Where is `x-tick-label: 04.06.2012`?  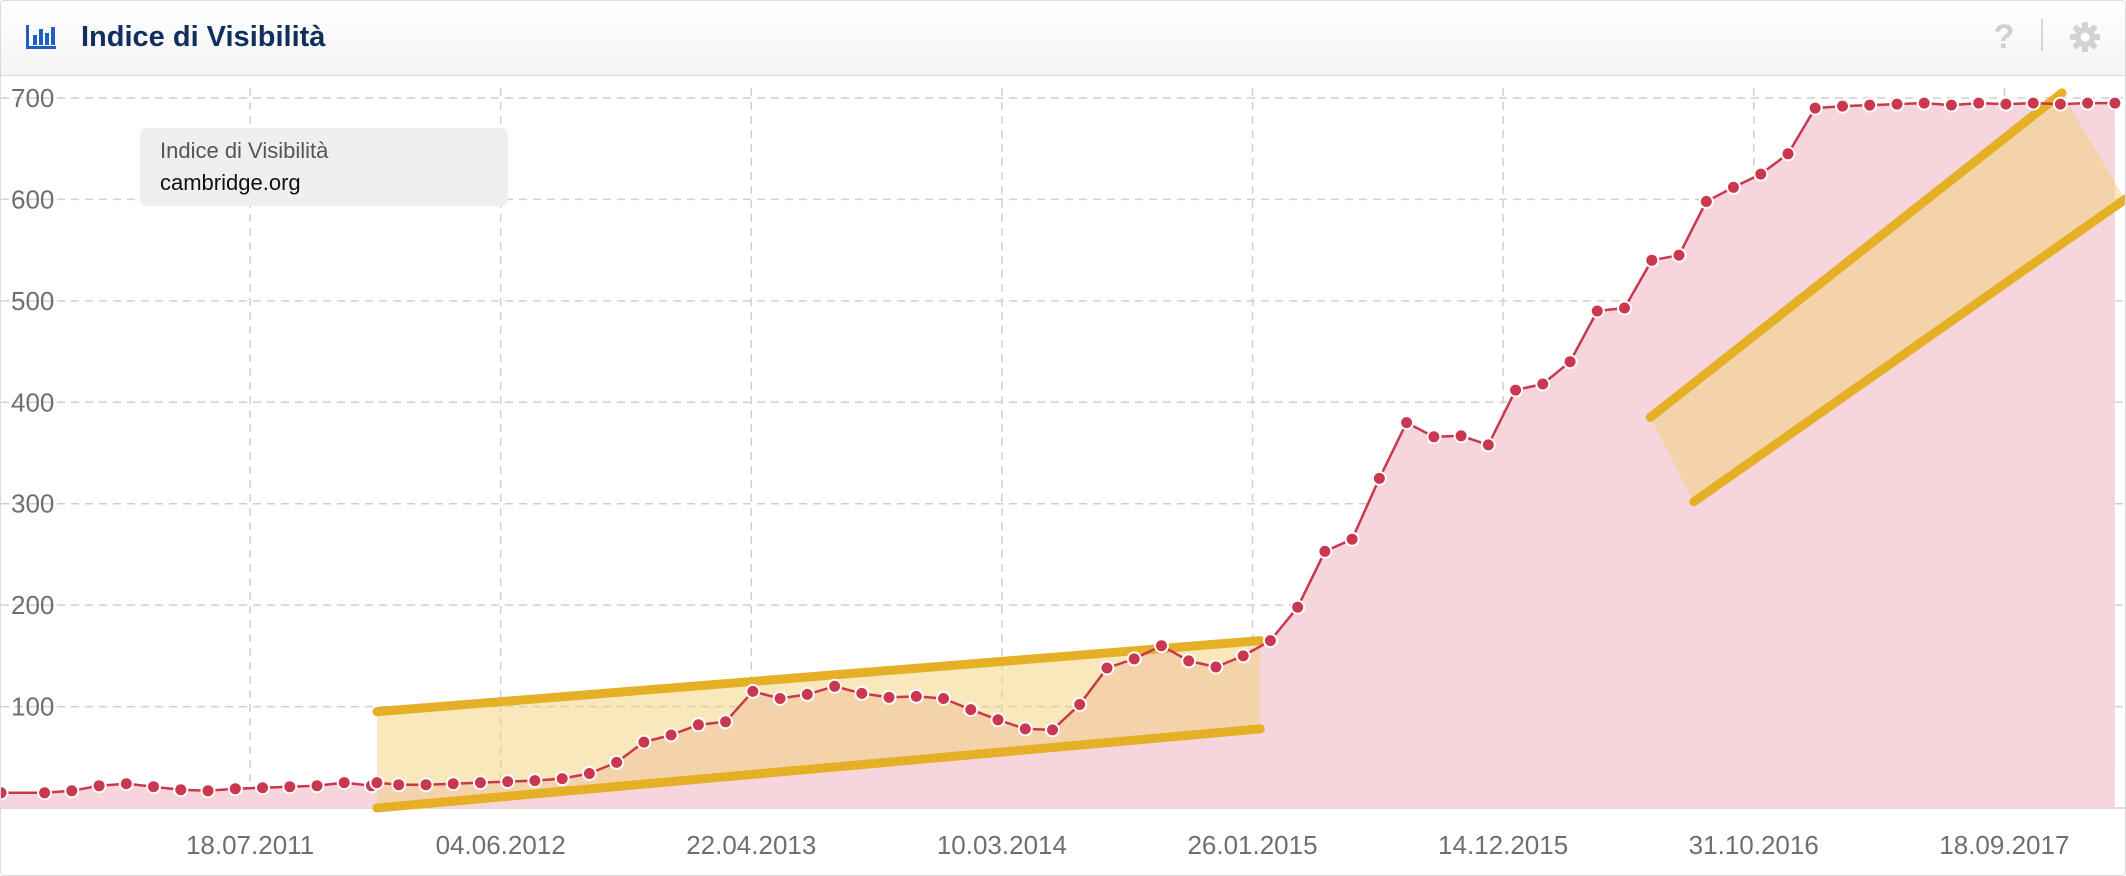 x-tick-label: 04.06.2012 is located at coordinates (501, 845).